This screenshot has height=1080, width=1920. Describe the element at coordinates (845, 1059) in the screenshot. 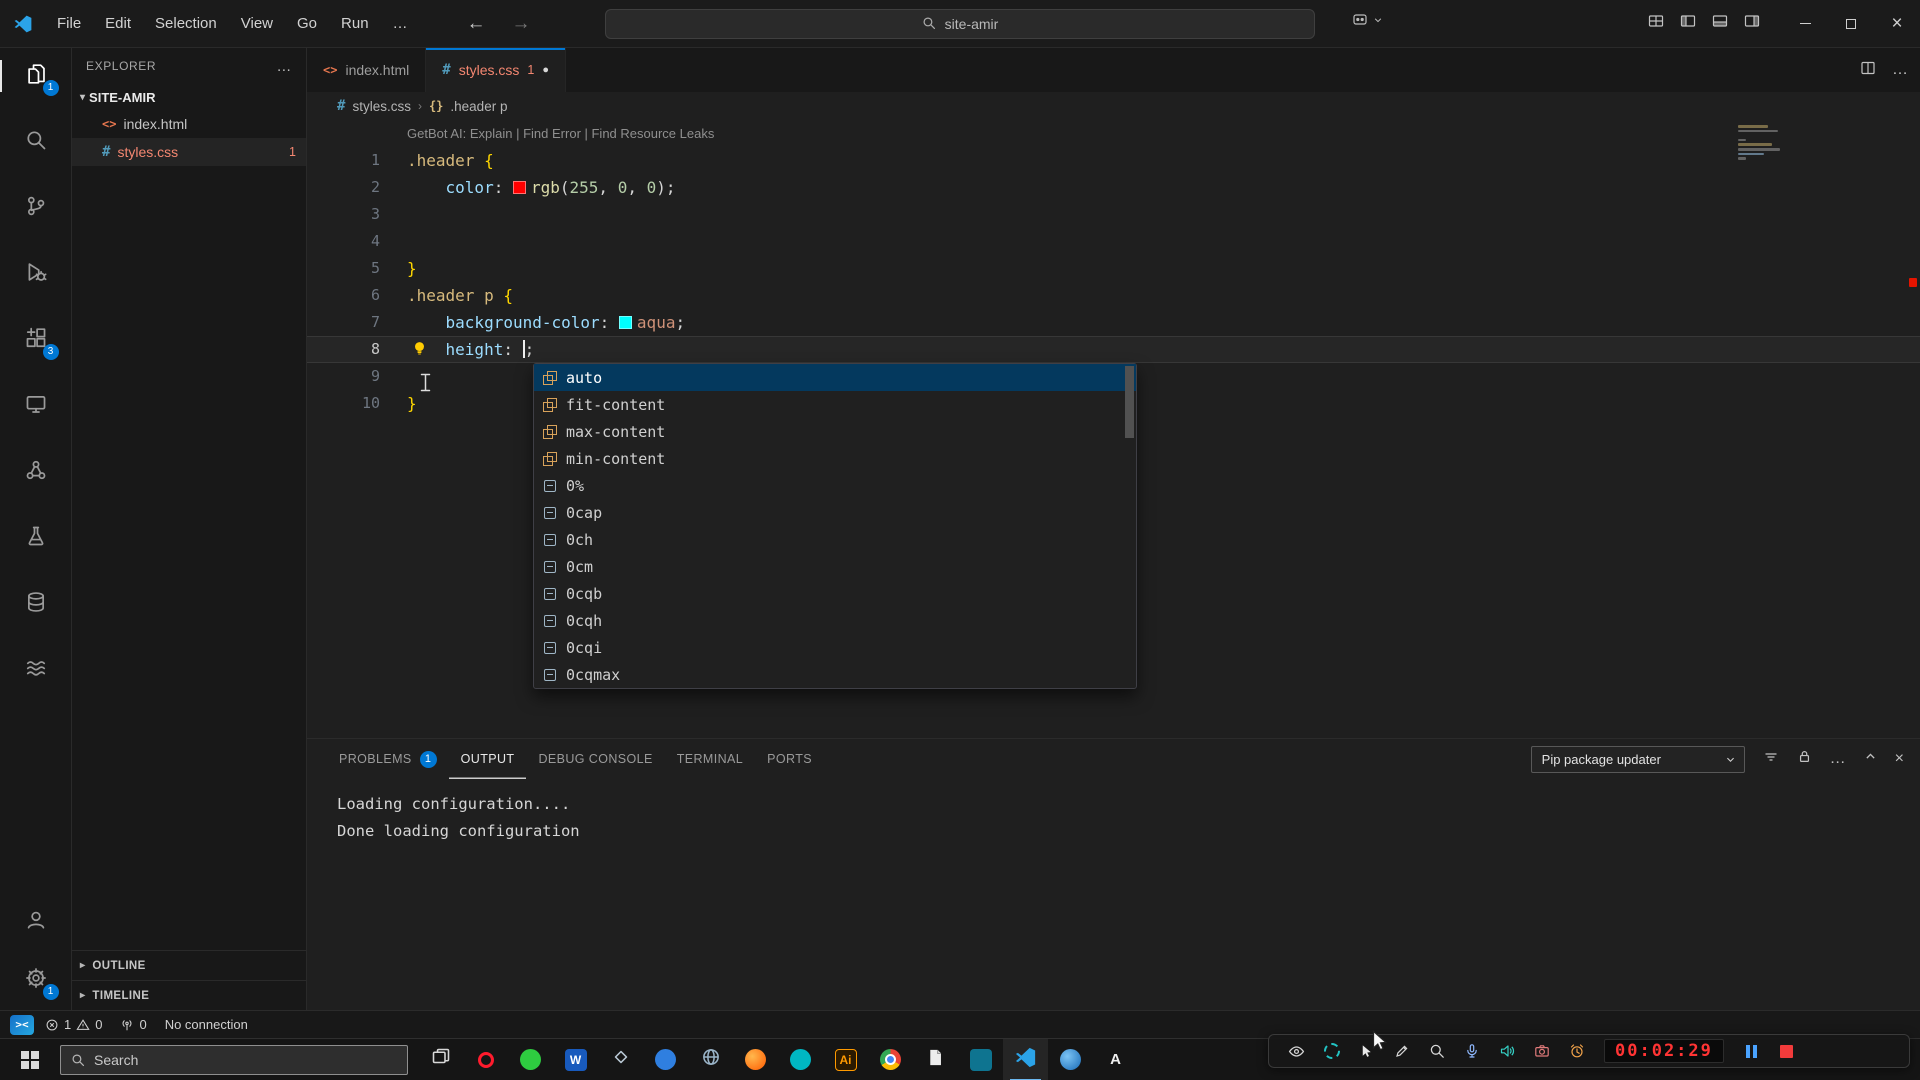

I see `taskbar-app-illustrator: Ai` at that location.